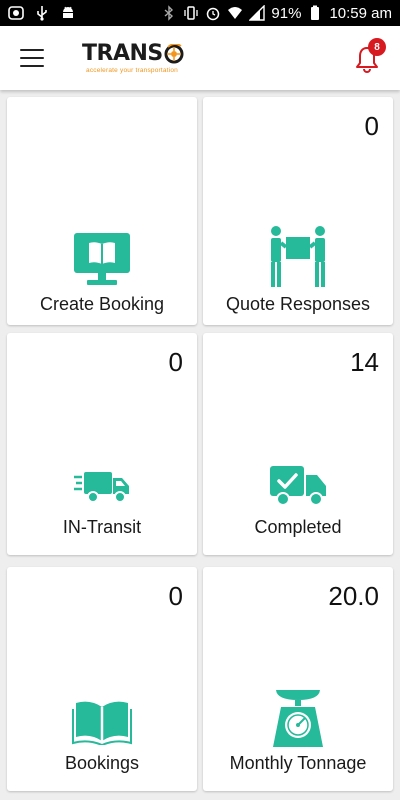 This screenshot has height=800, width=400. Describe the element at coordinates (102, 527) in the screenshot. I see `tile-label: IN-Transit` at that location.